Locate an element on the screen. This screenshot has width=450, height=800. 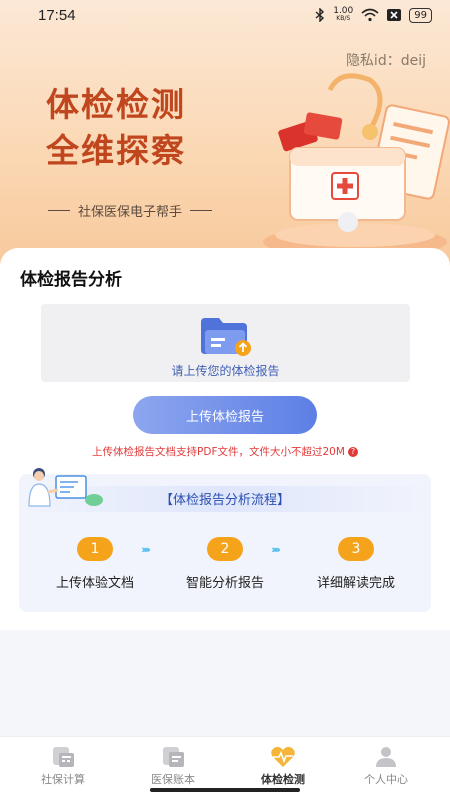
flow-title: 【体检报告分析流程】 is located at coordinates (224, 500).